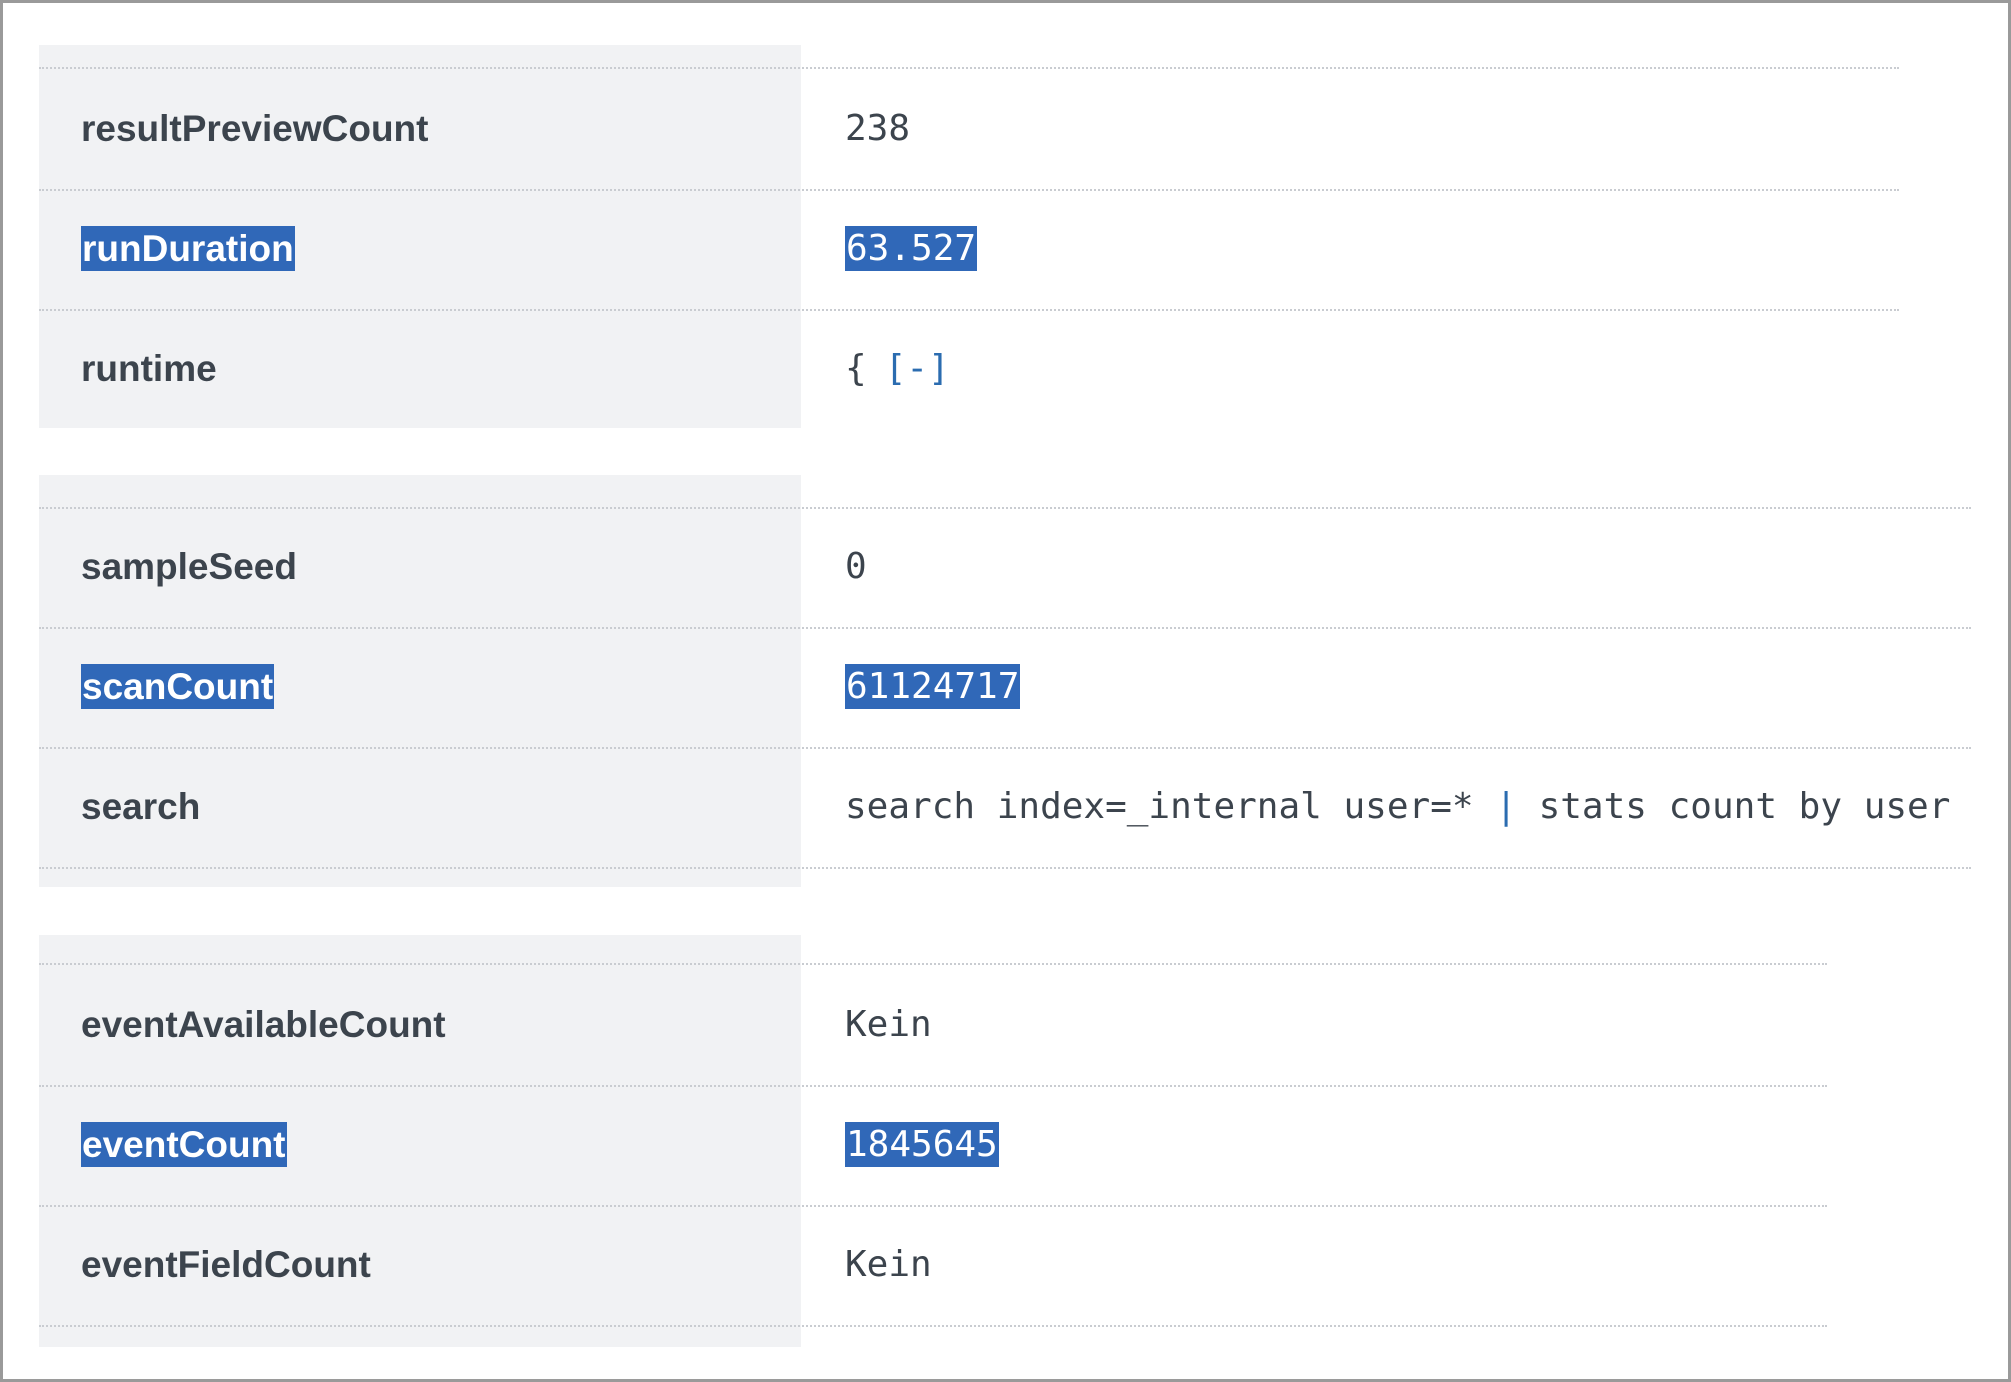 This screenshot has width=2011, height=1382. I want to click on property-value: 61124717, so click(933, 687).